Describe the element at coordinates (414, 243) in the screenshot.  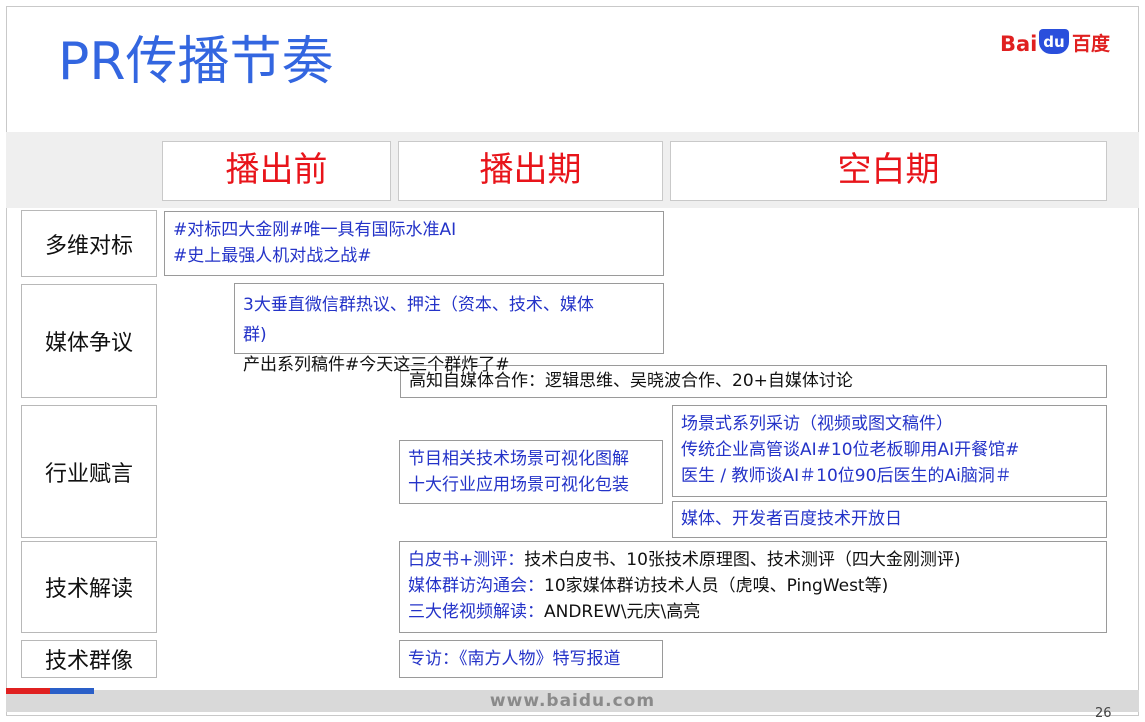
I see `cell-dimension-compare: #对标四大金刚#唯一具有国际水准AI #史上最强人机对战之战#` at that location.